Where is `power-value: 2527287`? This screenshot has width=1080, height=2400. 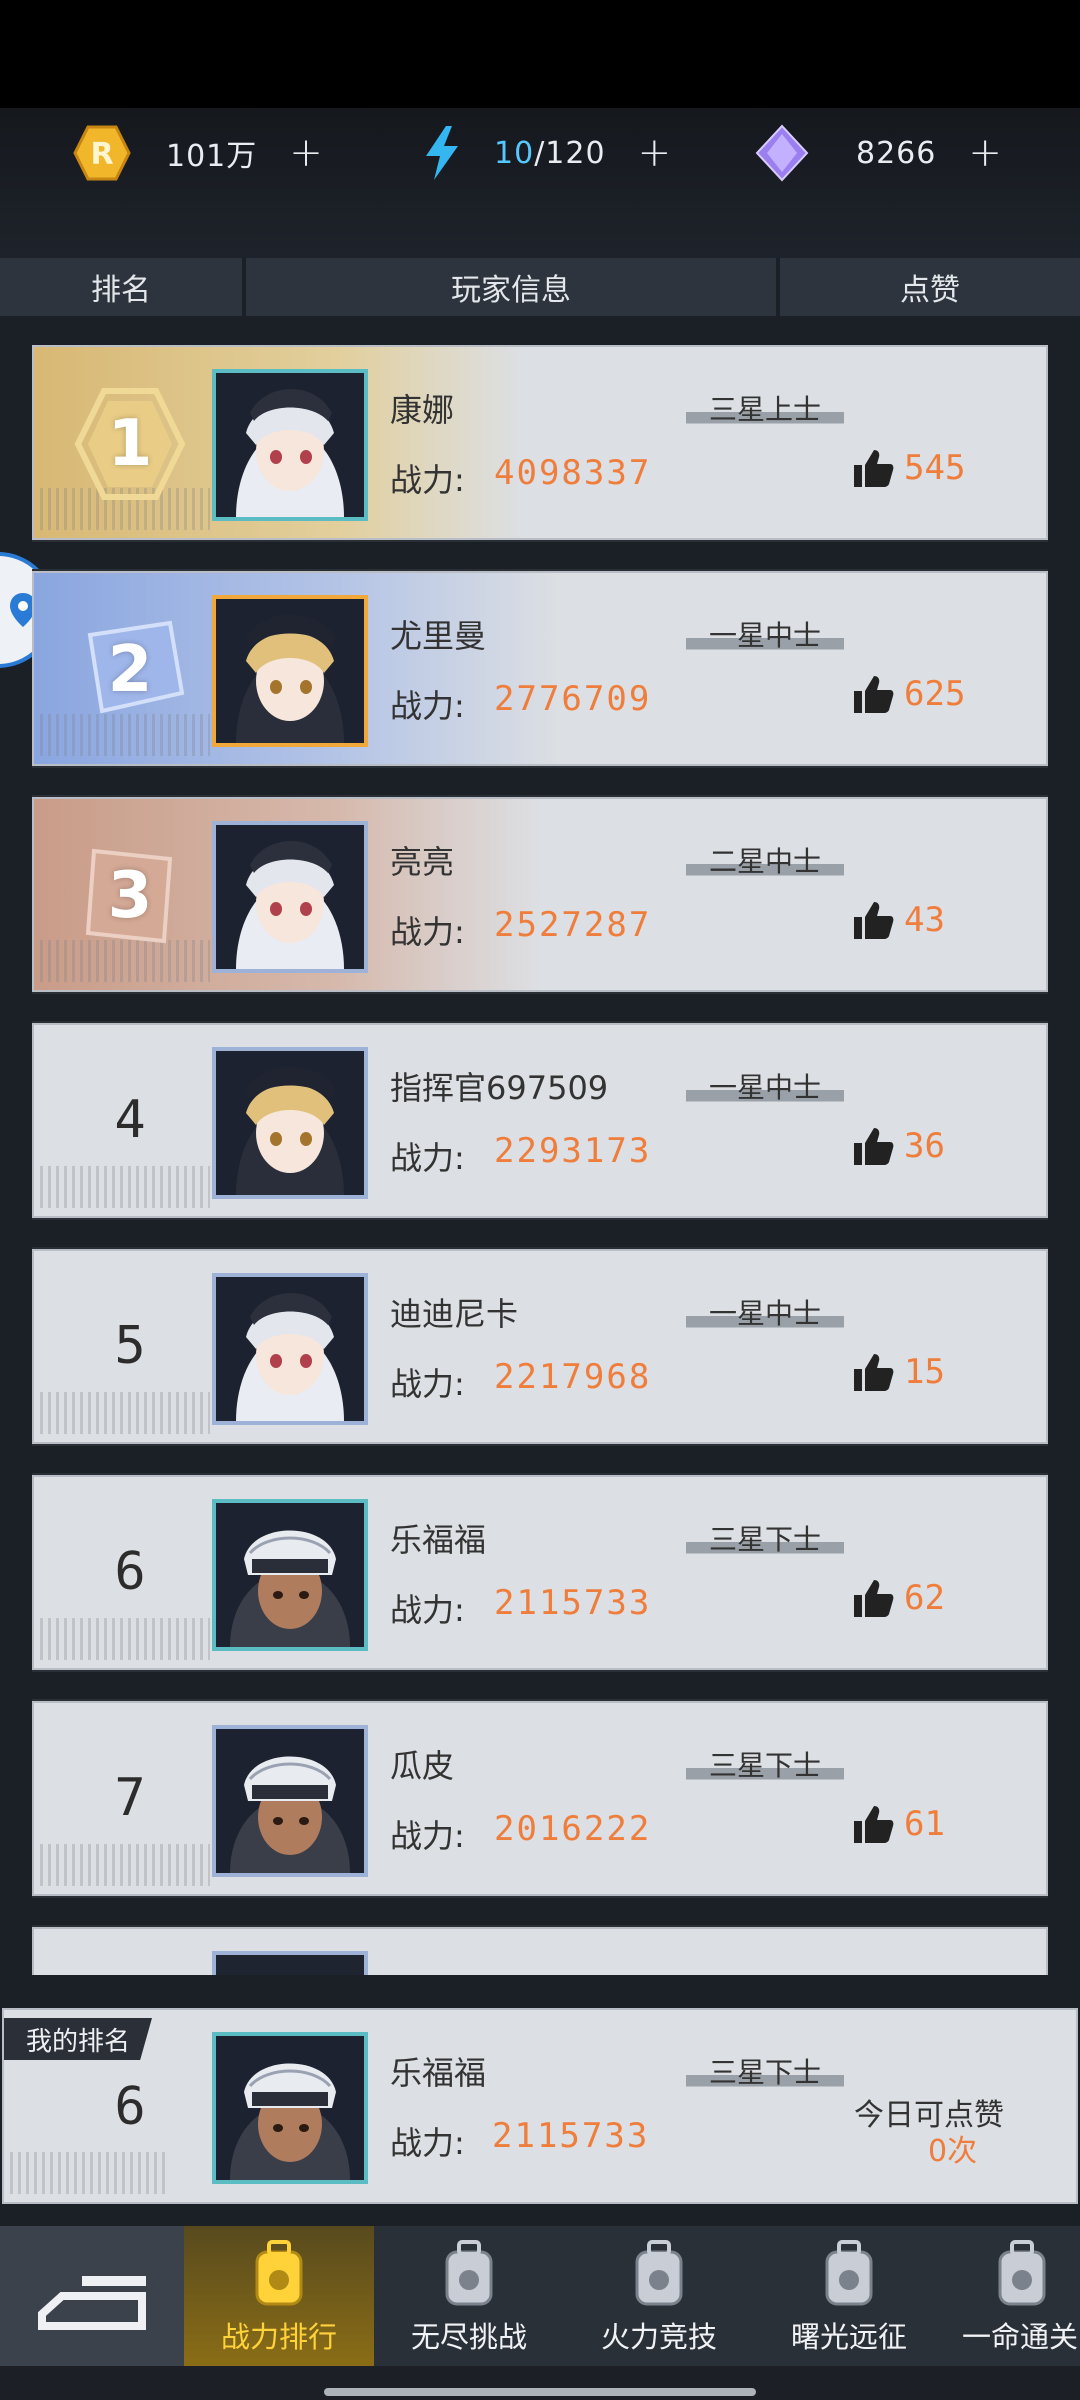 power-value: 2527287 is located at coordinates (573, 925).